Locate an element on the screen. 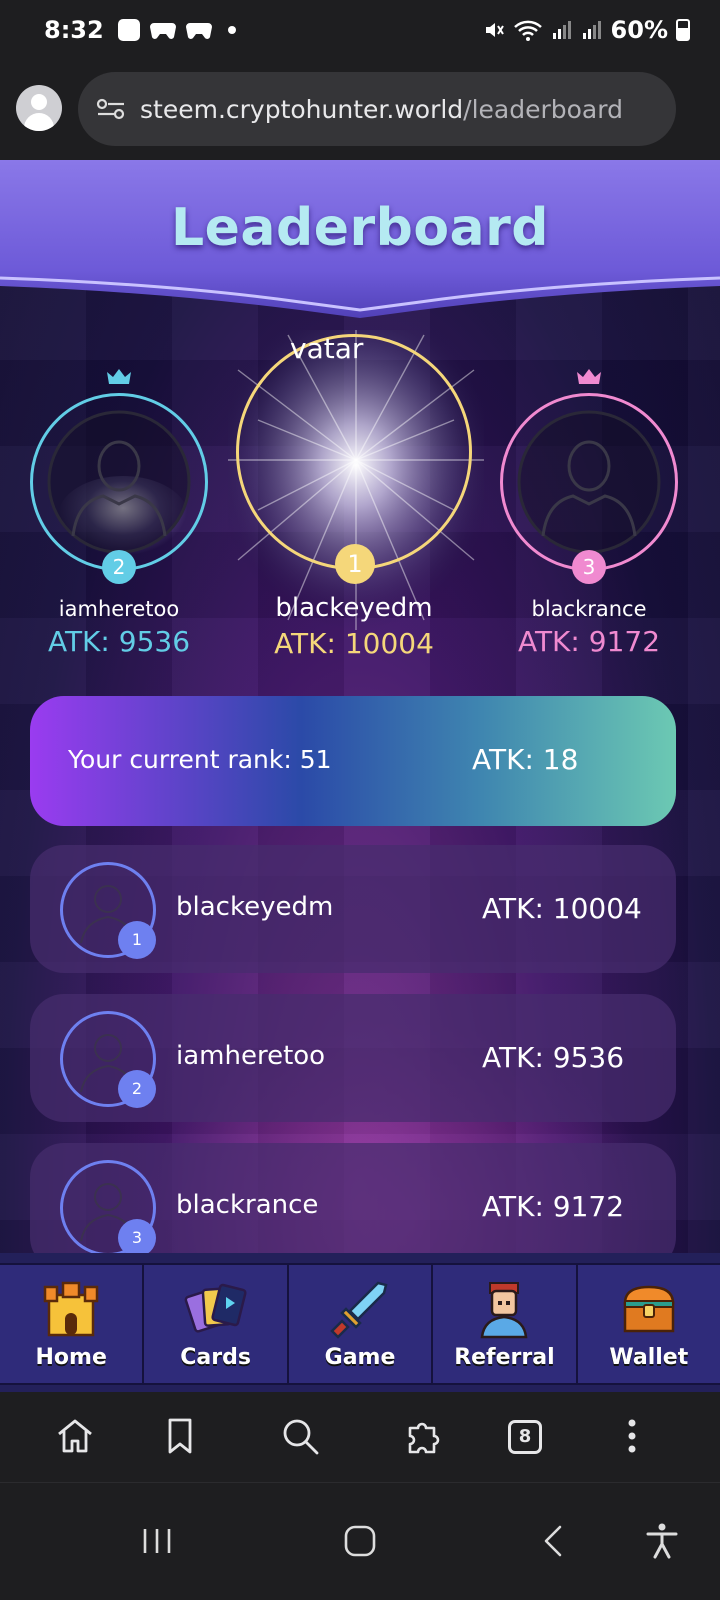  nav-tab-home: Home is located at coordinates (72, 1324).